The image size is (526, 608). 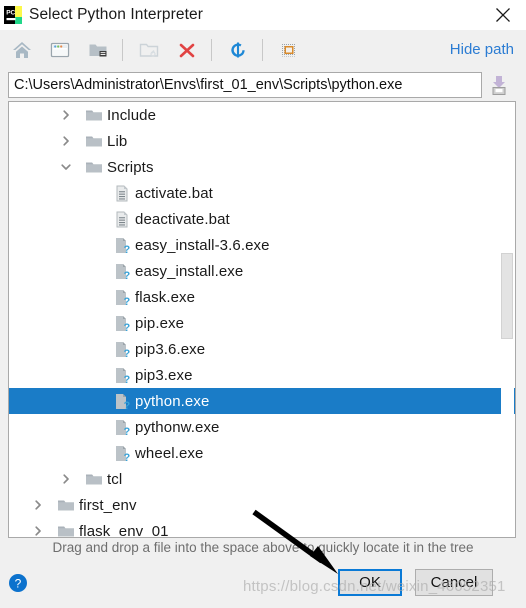 What do you see at coordinates (108, 505) in the screenshot?
I see `tree-row-label: first_env` at bounding box center [108, 505].